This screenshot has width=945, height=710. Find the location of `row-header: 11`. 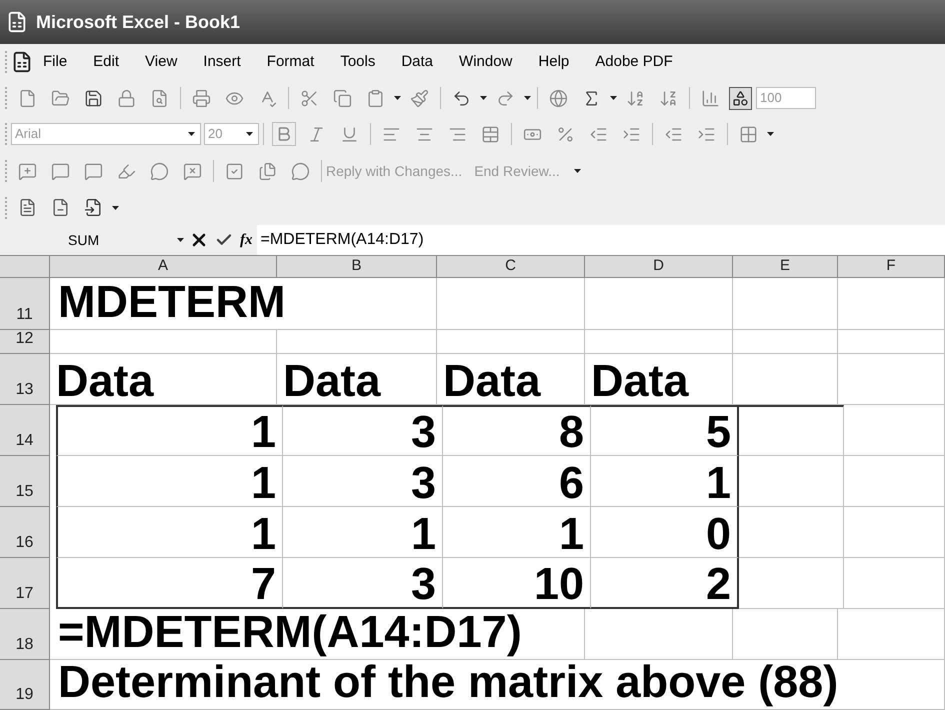

row-header: 11 is located at coordinates (25, 304).